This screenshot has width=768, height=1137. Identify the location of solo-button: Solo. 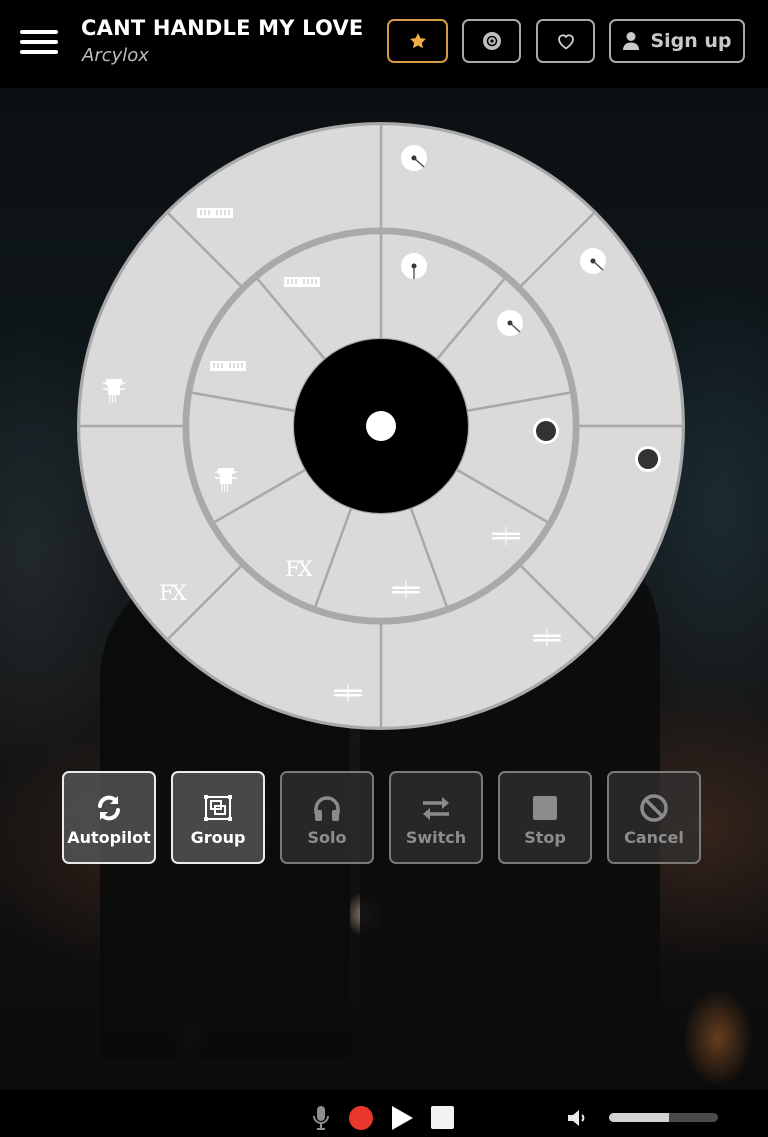
(327, 817).